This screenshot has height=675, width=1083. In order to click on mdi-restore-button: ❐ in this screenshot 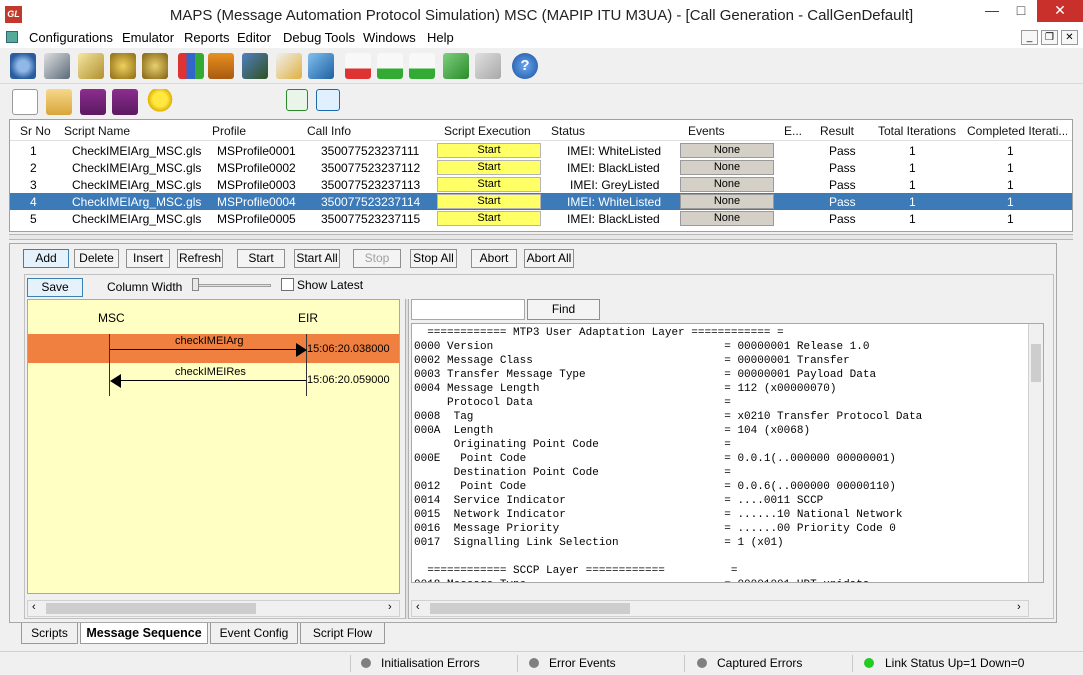, I will do `click(1049, 37)`.